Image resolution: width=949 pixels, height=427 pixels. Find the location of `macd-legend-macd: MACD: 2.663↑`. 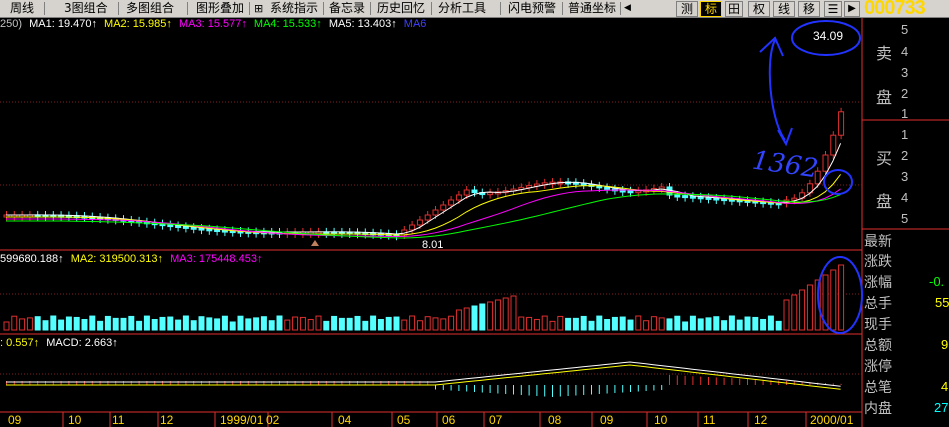

macd-legend-macd: MACD: 2.663↑ is located at coordinates (82, 343).